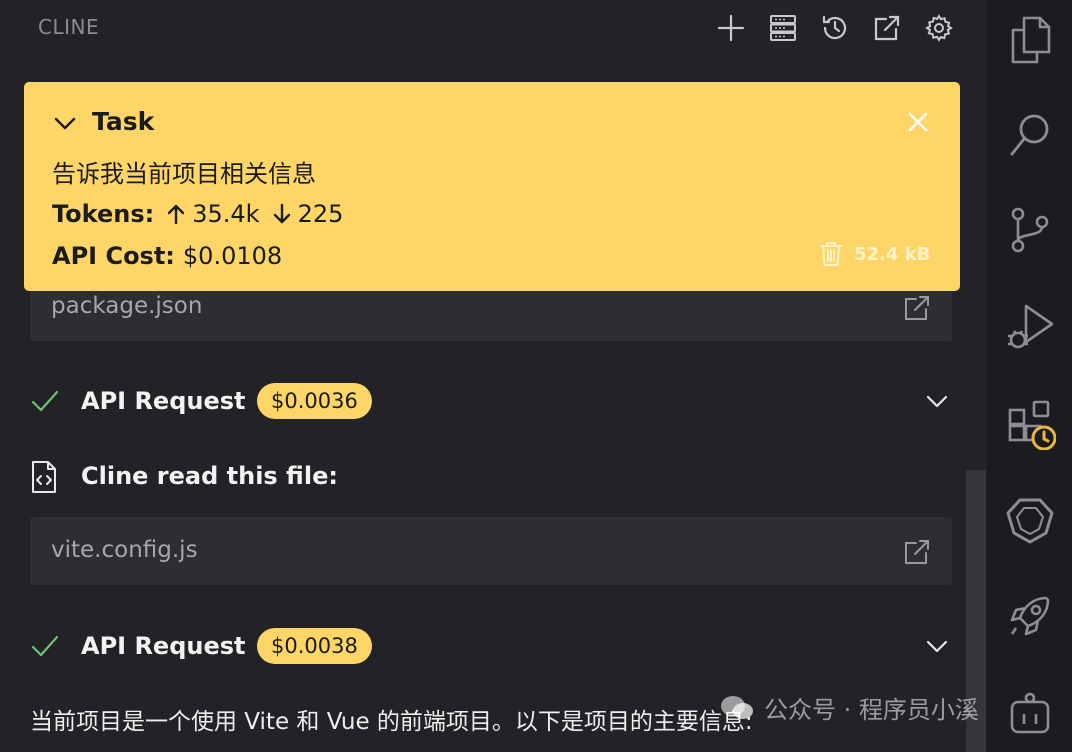 The width and height of the screenshot is (1072, 752). What do you see at coordinates (871, 710) in the screenshot?
I see `watermark-text: 公众号 · 程序员小溪` at bounding box center [871, 710].